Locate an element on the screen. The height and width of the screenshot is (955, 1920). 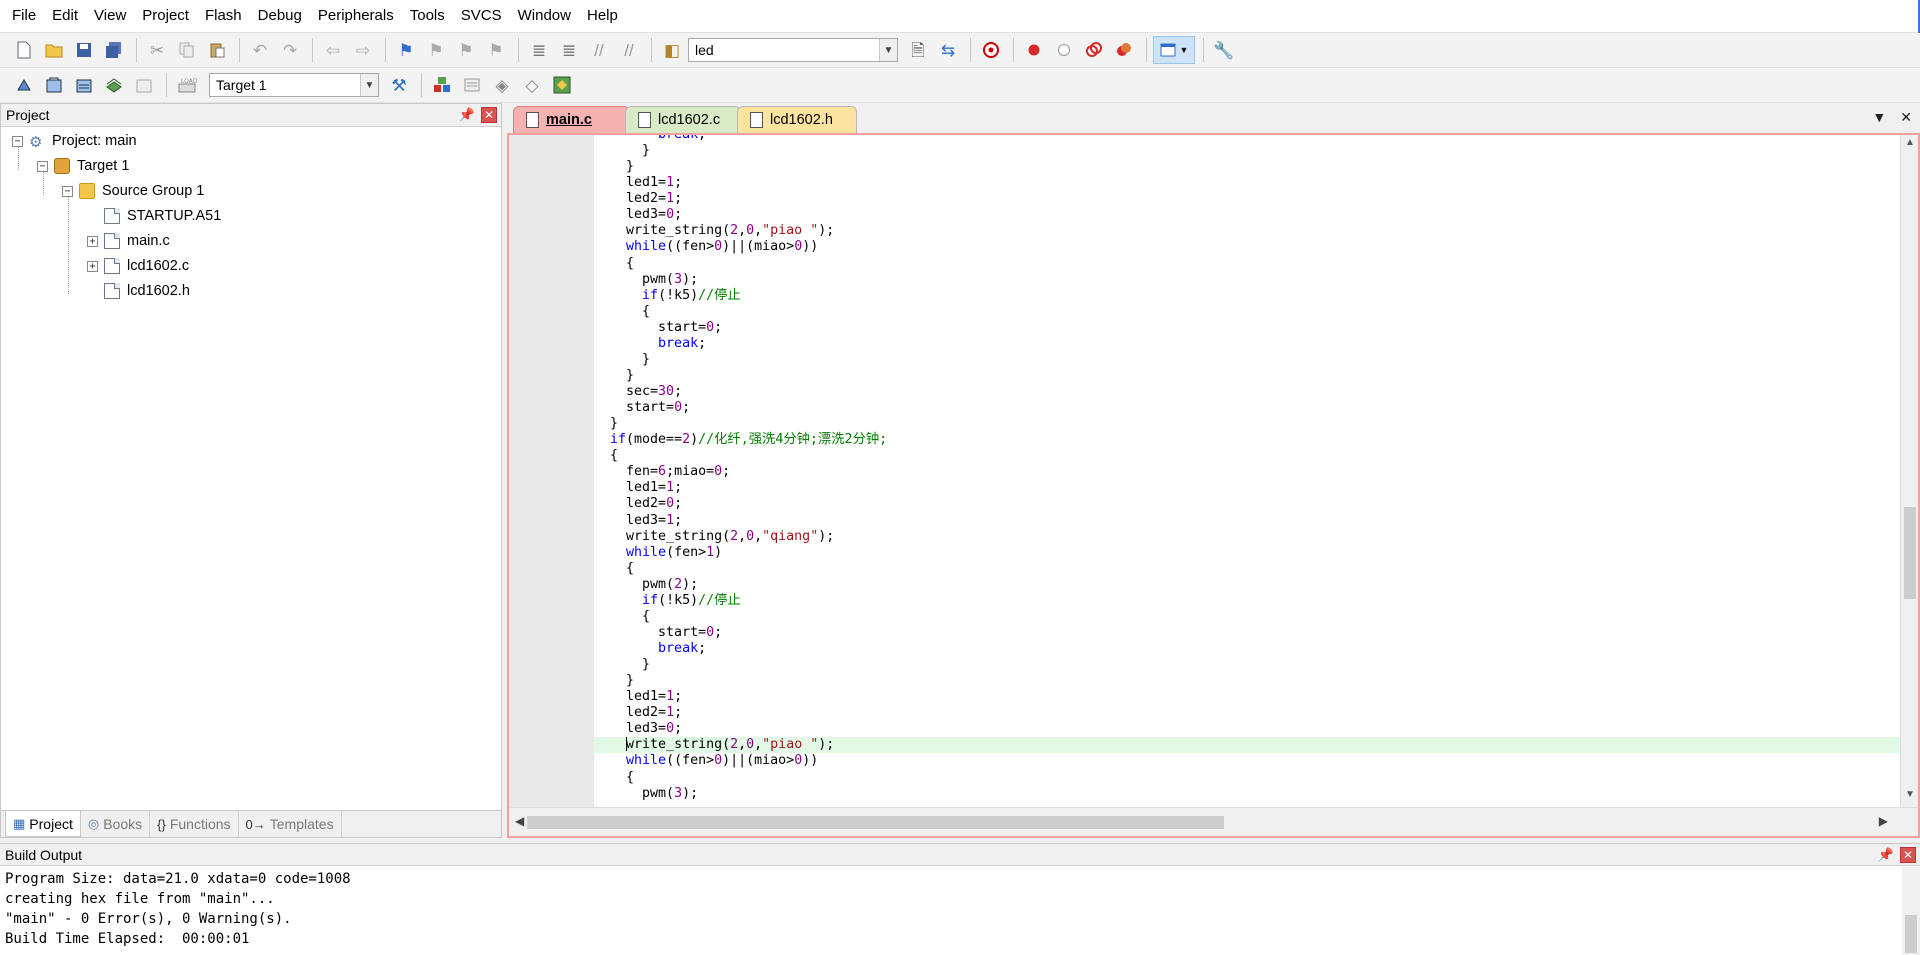
scroll-up-icon: ▲ is located at coordinates (1910, 145).